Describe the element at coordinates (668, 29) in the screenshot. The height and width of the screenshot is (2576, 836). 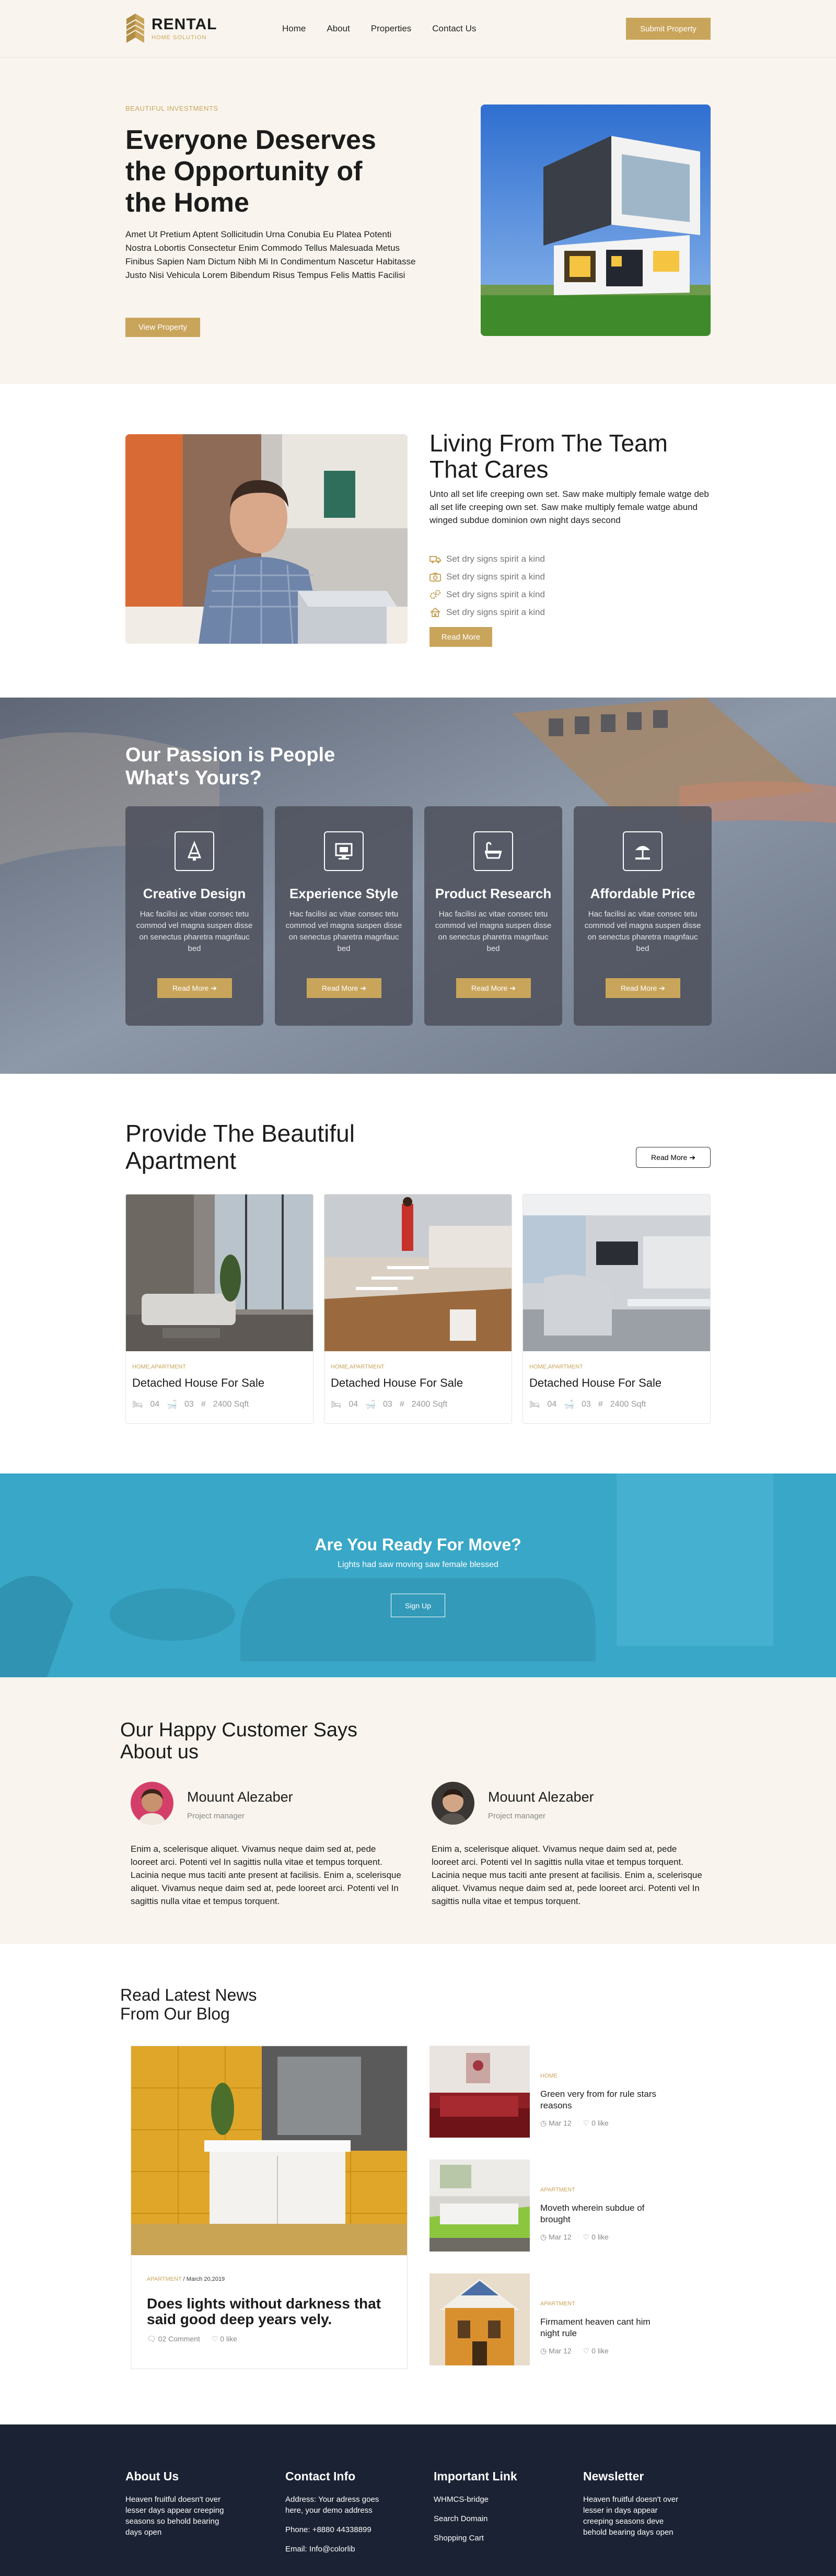
I see `submit-property-button: Submit Property` at that location.